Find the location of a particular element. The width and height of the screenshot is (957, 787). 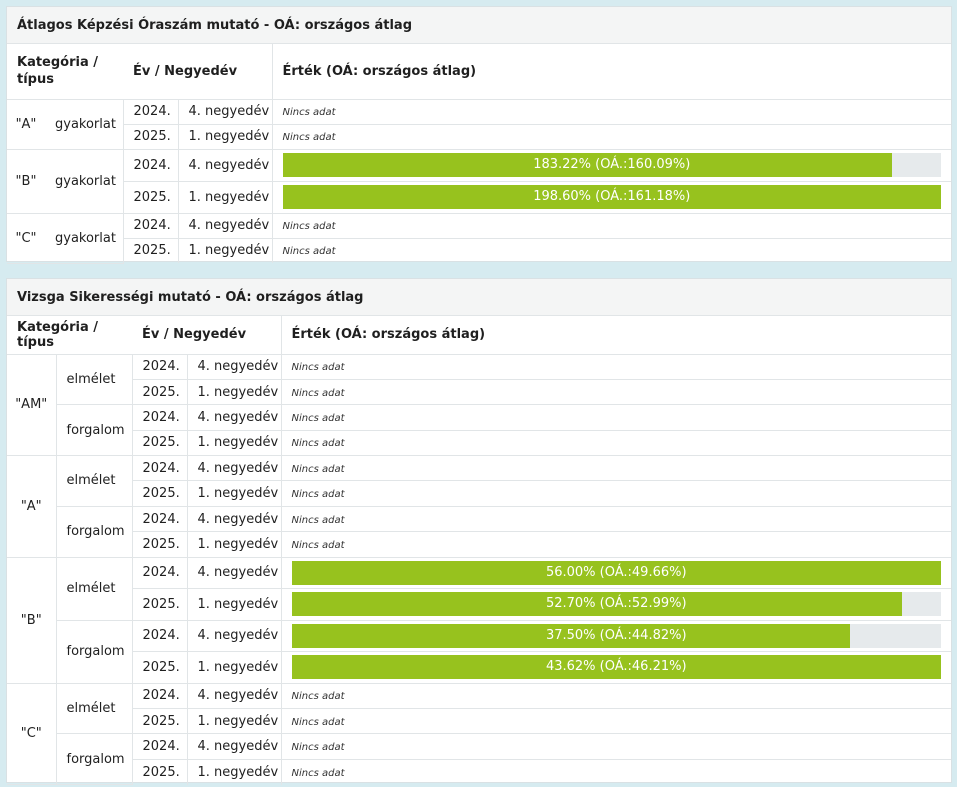

progress-bar: 52.70% (OÁ.:52.99%) is located at coordinates (616, 604).